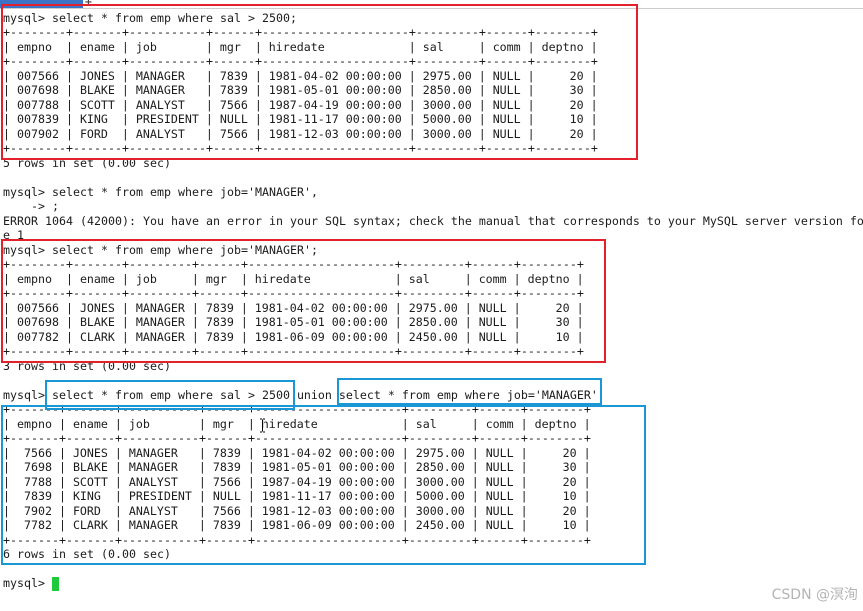 This screenshot has height=611, width=863. Describe the element at coordinates (814, 595) in the screenshot. I see `watermark: CSDN @溟洵` at that location.